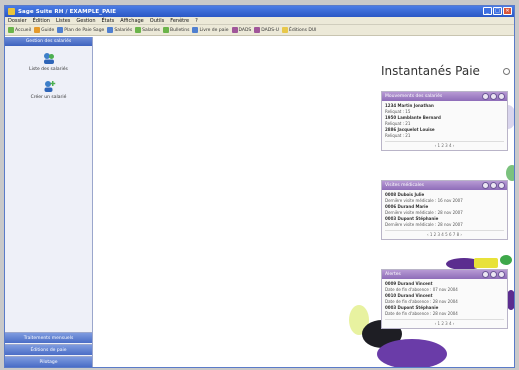 The image size is (519, 370). What do you see at coordinates (11, 11) in the screenshot?
I see `app-icon` at bounding box center [11, 11].